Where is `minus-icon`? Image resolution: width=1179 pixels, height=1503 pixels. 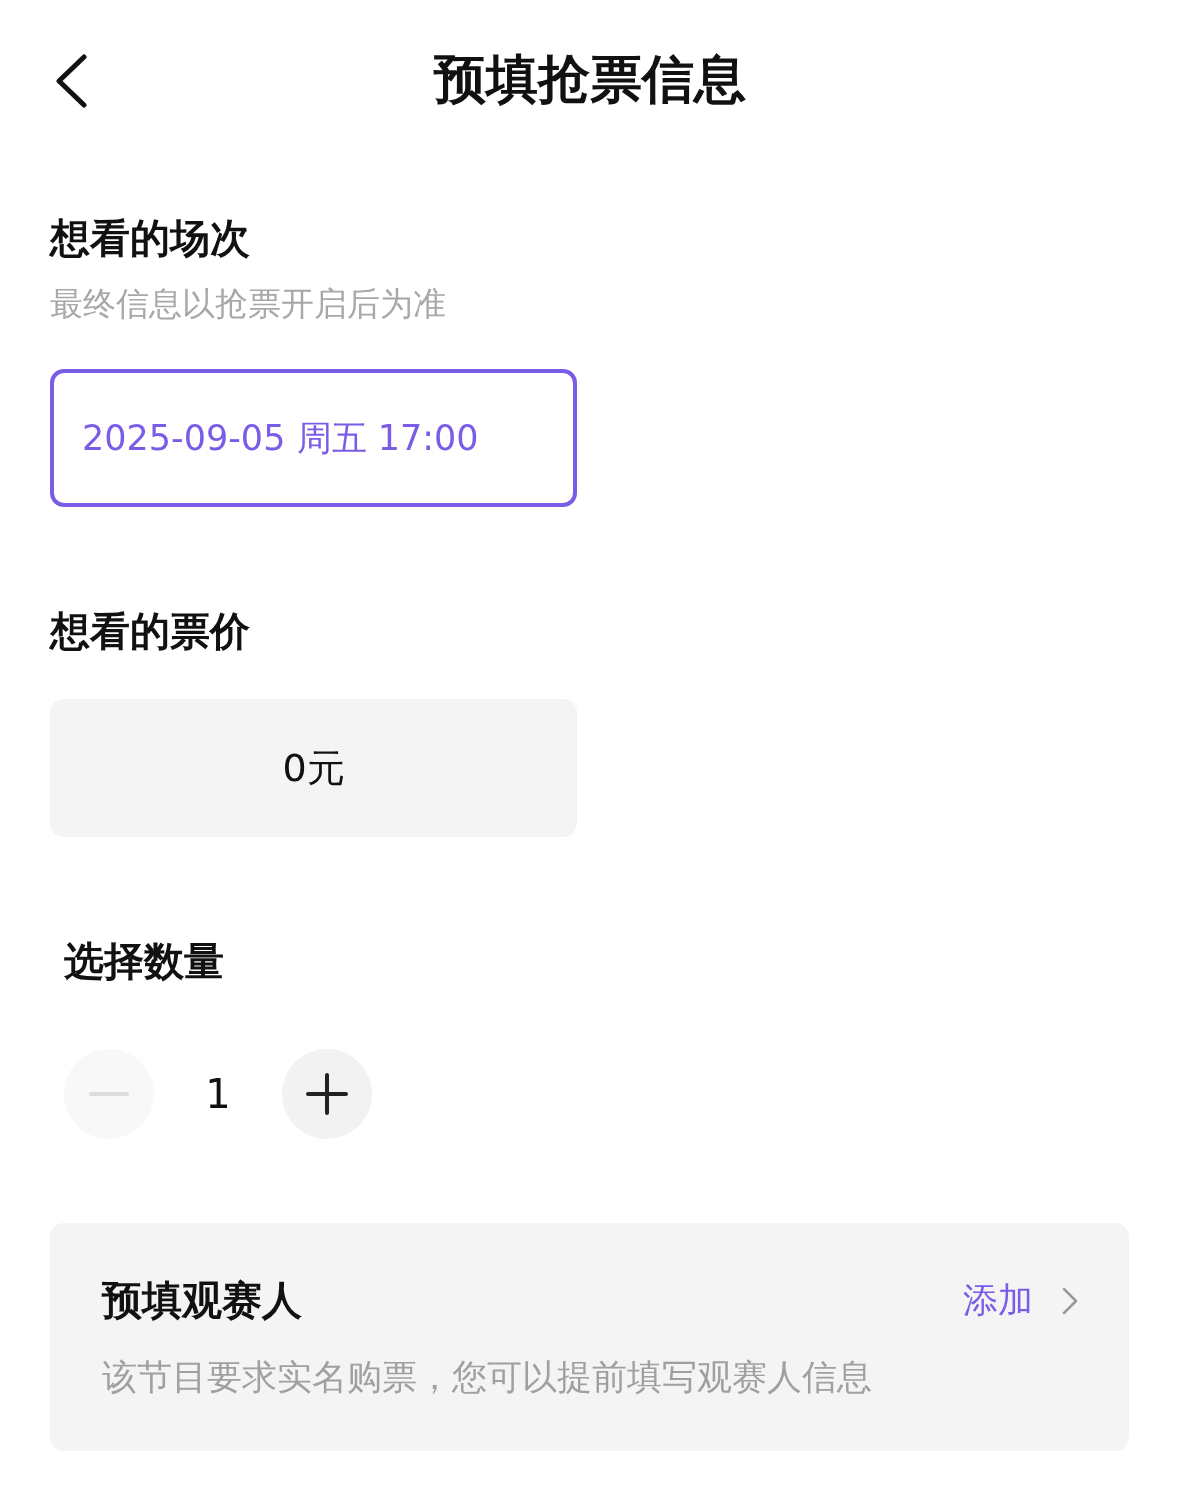
minus-icon is located at coordinates (109, 1094).